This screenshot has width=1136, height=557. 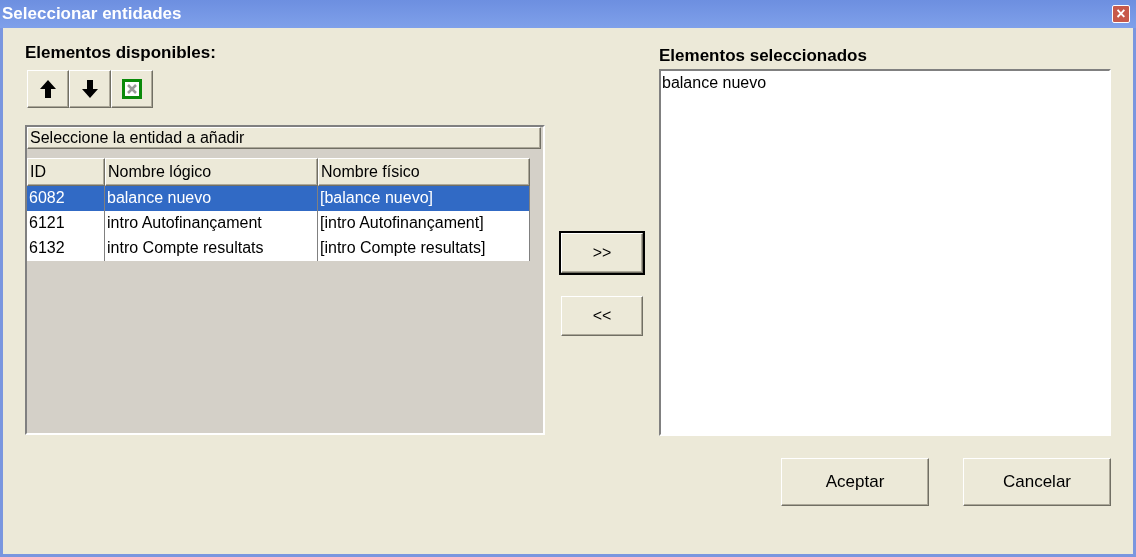 I want to click on spreadsheet-icon, so click(x=132, y=89).